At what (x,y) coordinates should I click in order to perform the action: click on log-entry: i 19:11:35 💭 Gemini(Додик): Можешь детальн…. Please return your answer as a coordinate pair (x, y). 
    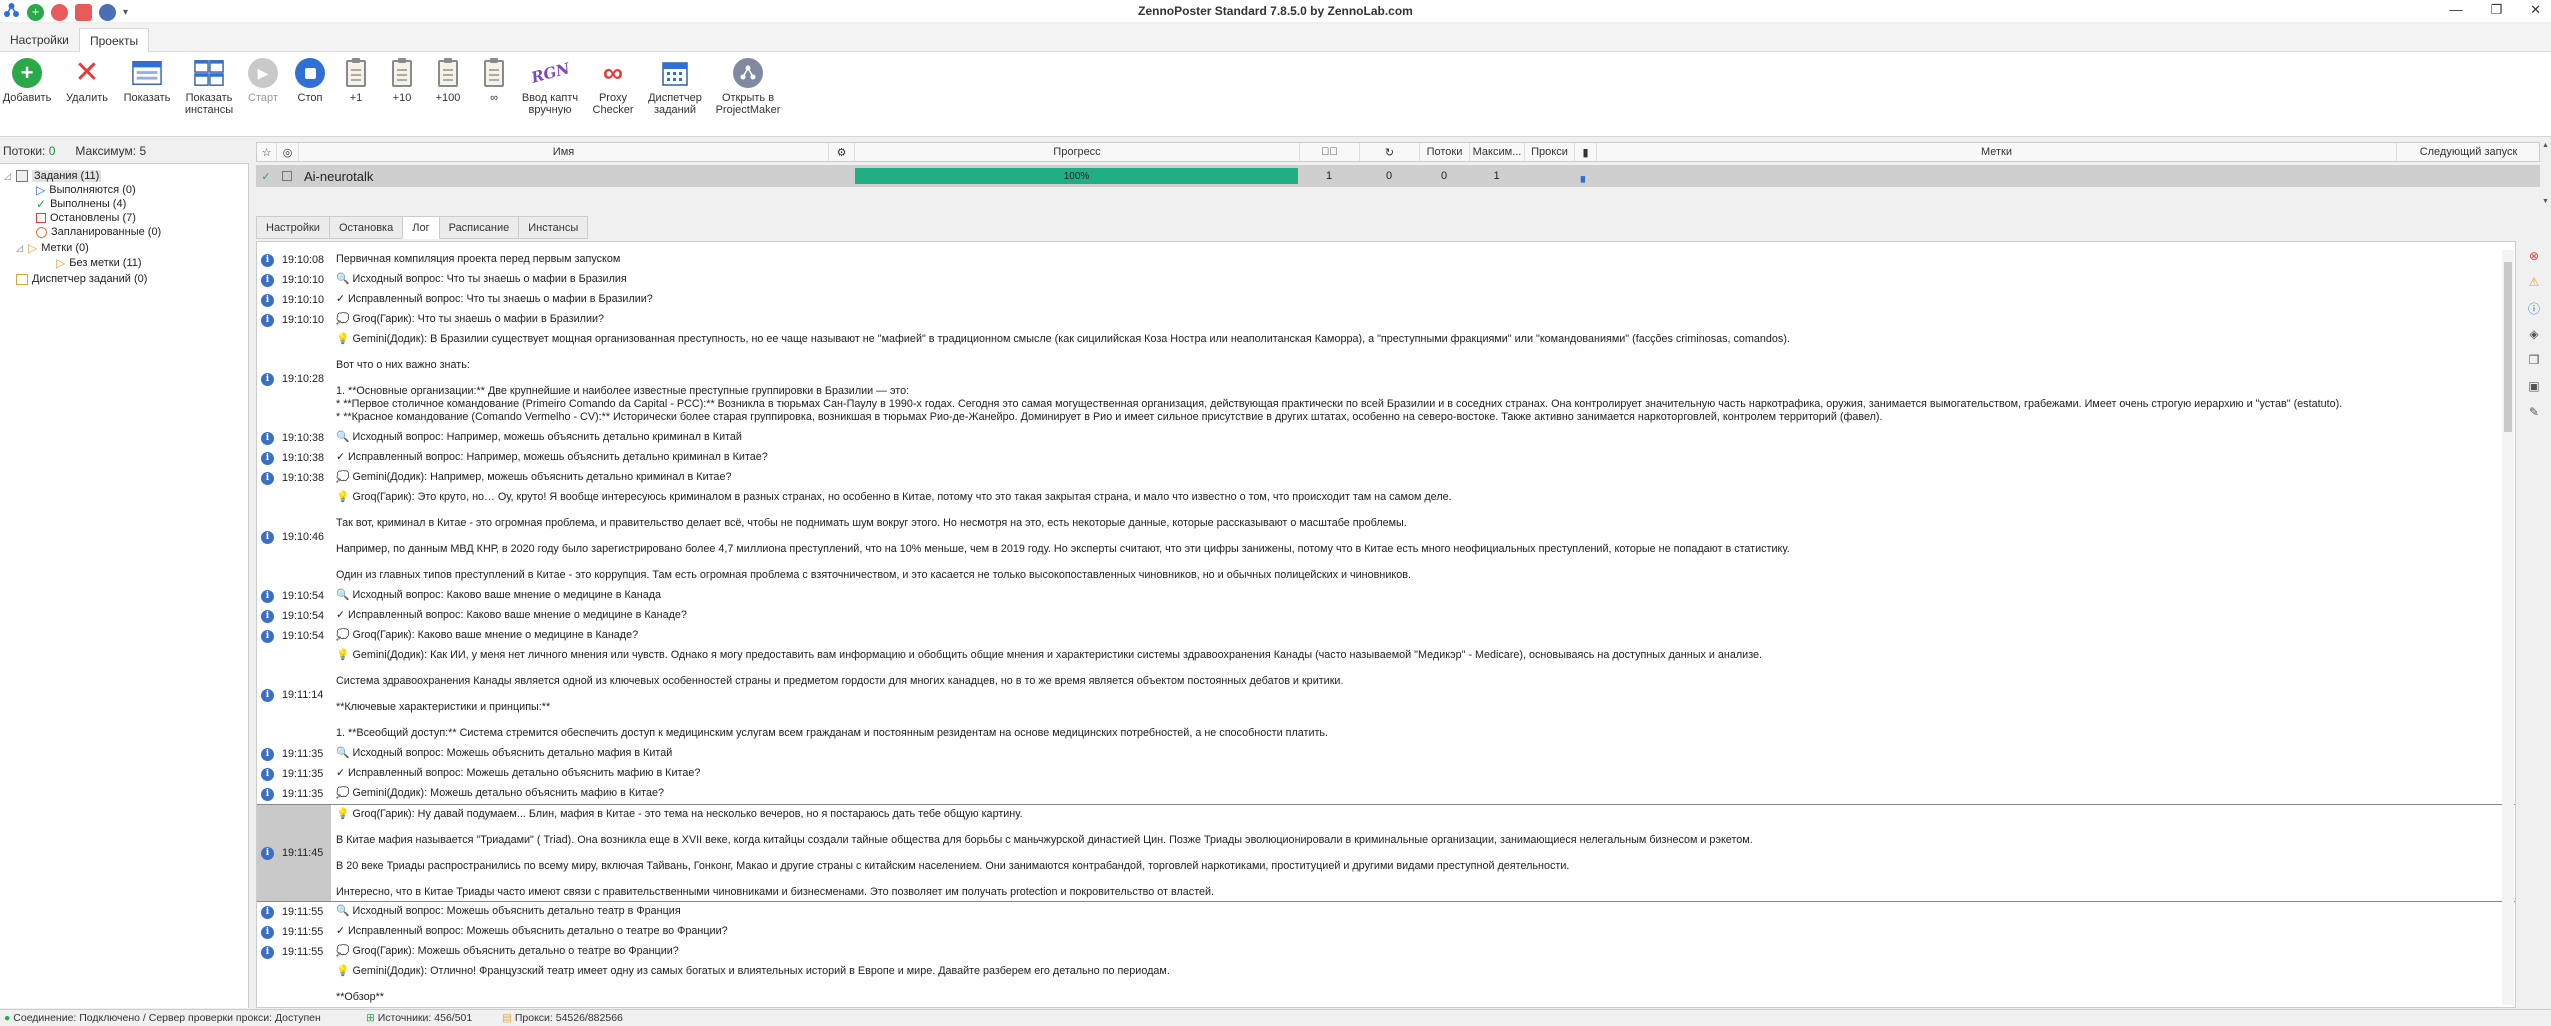
    Looking at the image, I should click on (1386, 794).